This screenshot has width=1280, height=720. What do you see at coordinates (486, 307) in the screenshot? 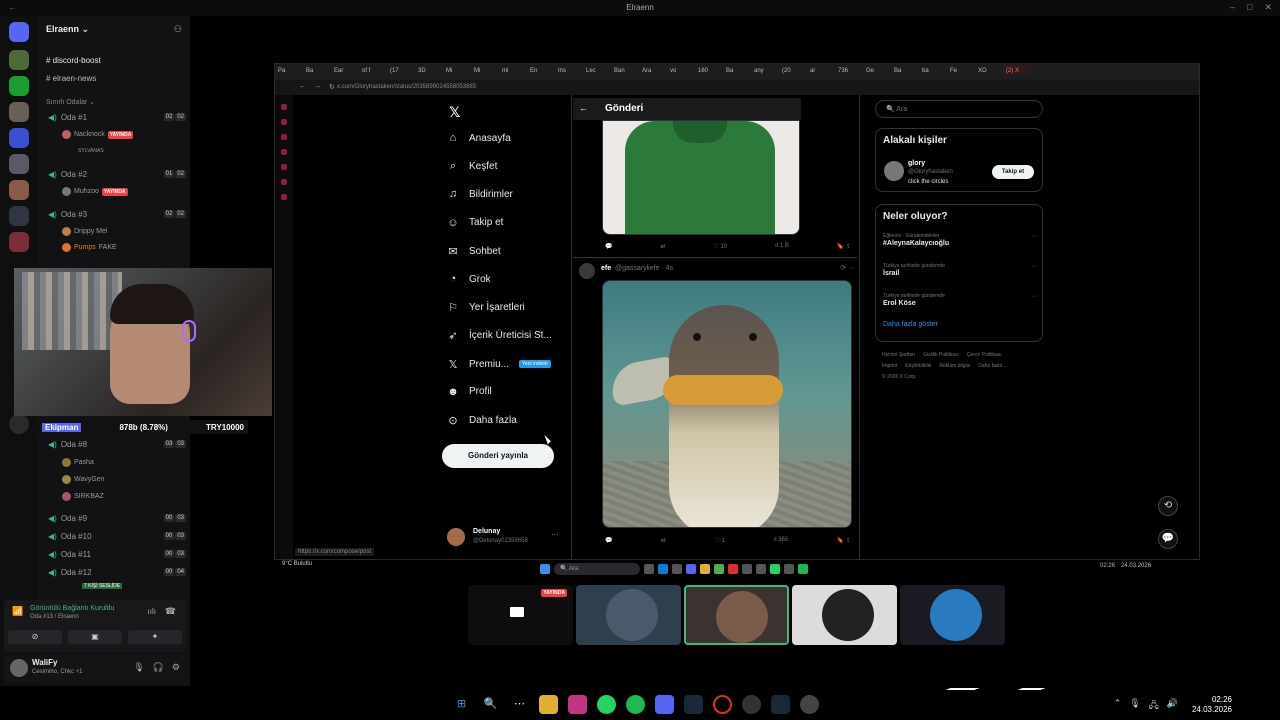
I see `nav-item-bookmark: ⚐ Yer İşaretleri` at bounding box center [486, 307].